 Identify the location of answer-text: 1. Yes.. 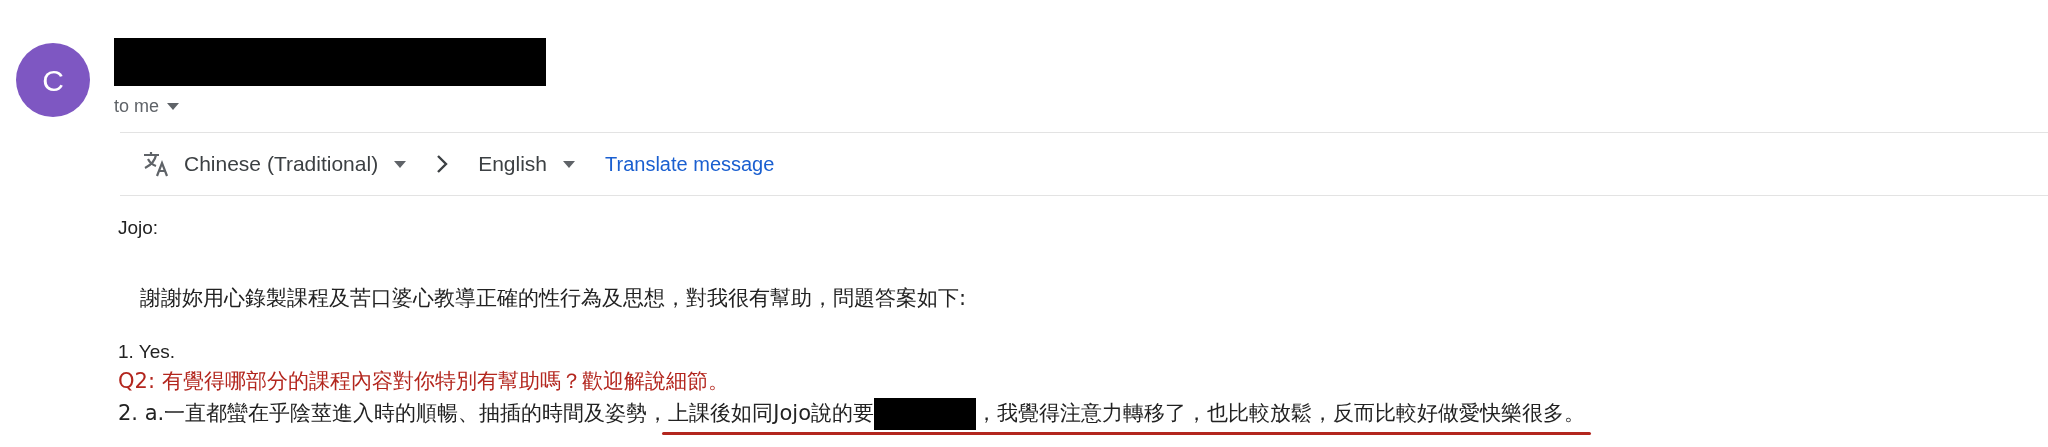
(147, 351).